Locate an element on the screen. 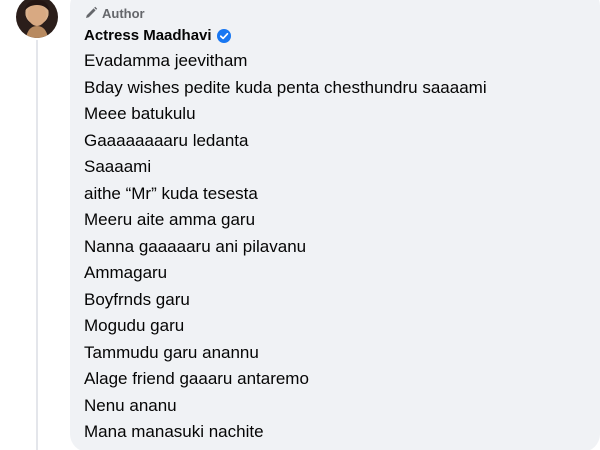 The image size is (600, 450). avatar is located at coordinates (37, 19).